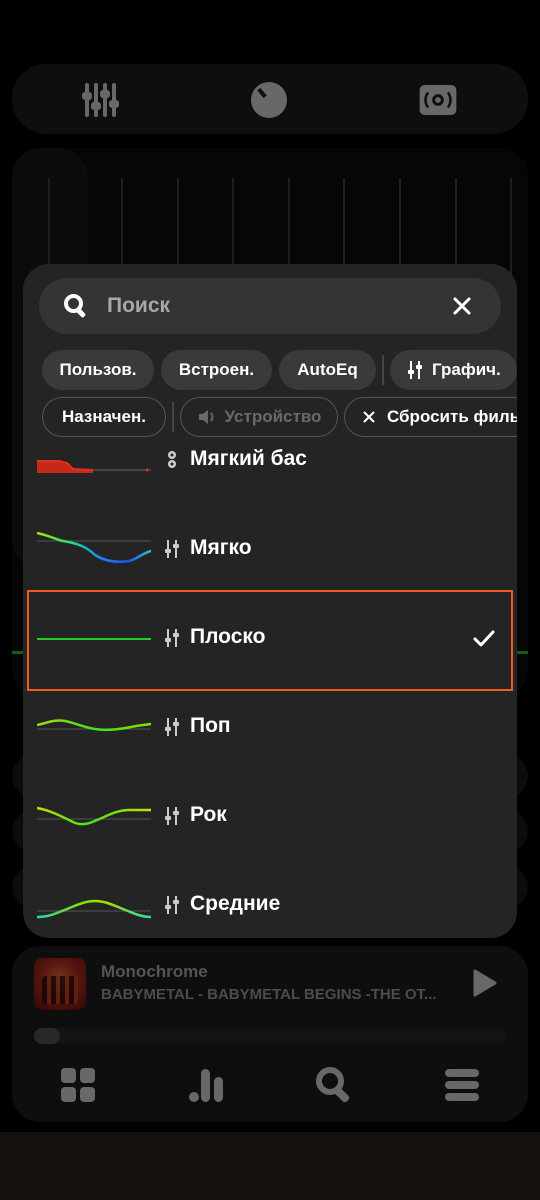 The width and height of the screenshot is (540, 1200). What do you see at coordinates (270, 816) in the screenshot?
I see `preset-item: Рок` at bounding box center [270, 816].